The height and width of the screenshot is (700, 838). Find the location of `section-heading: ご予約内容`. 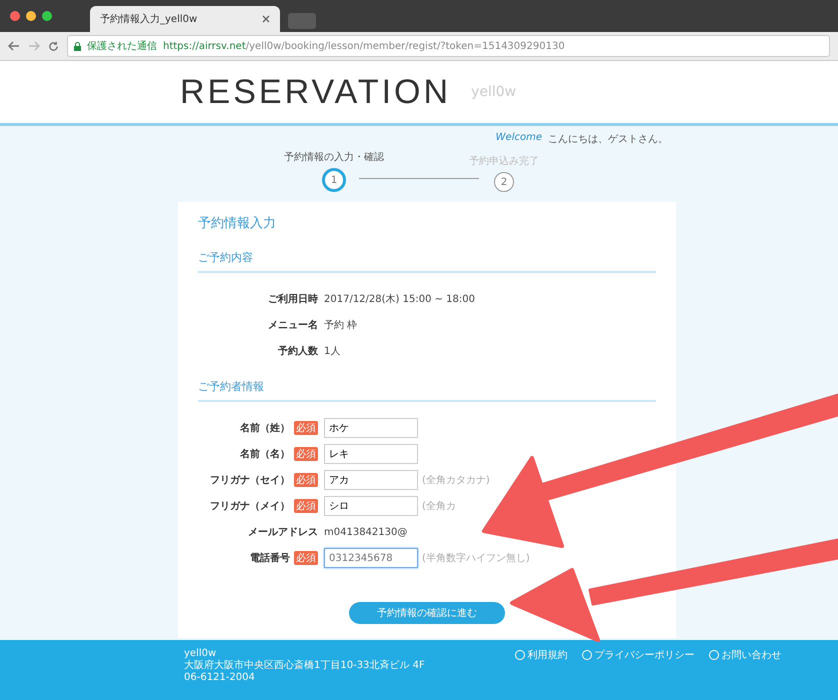

section-heading: ご予約内容 is located at coordinates (427, 261).